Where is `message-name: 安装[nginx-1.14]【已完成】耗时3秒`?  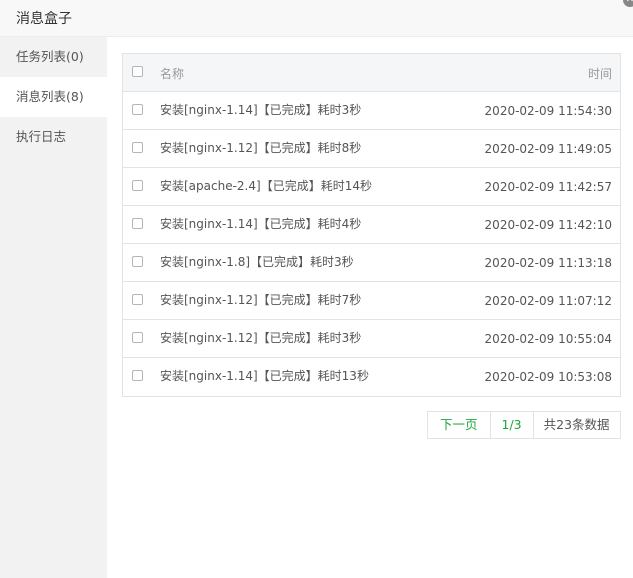
message-name: 安装[nginx-1.14]【已完成】耗时3秒 is located at coordinates (261, 110).